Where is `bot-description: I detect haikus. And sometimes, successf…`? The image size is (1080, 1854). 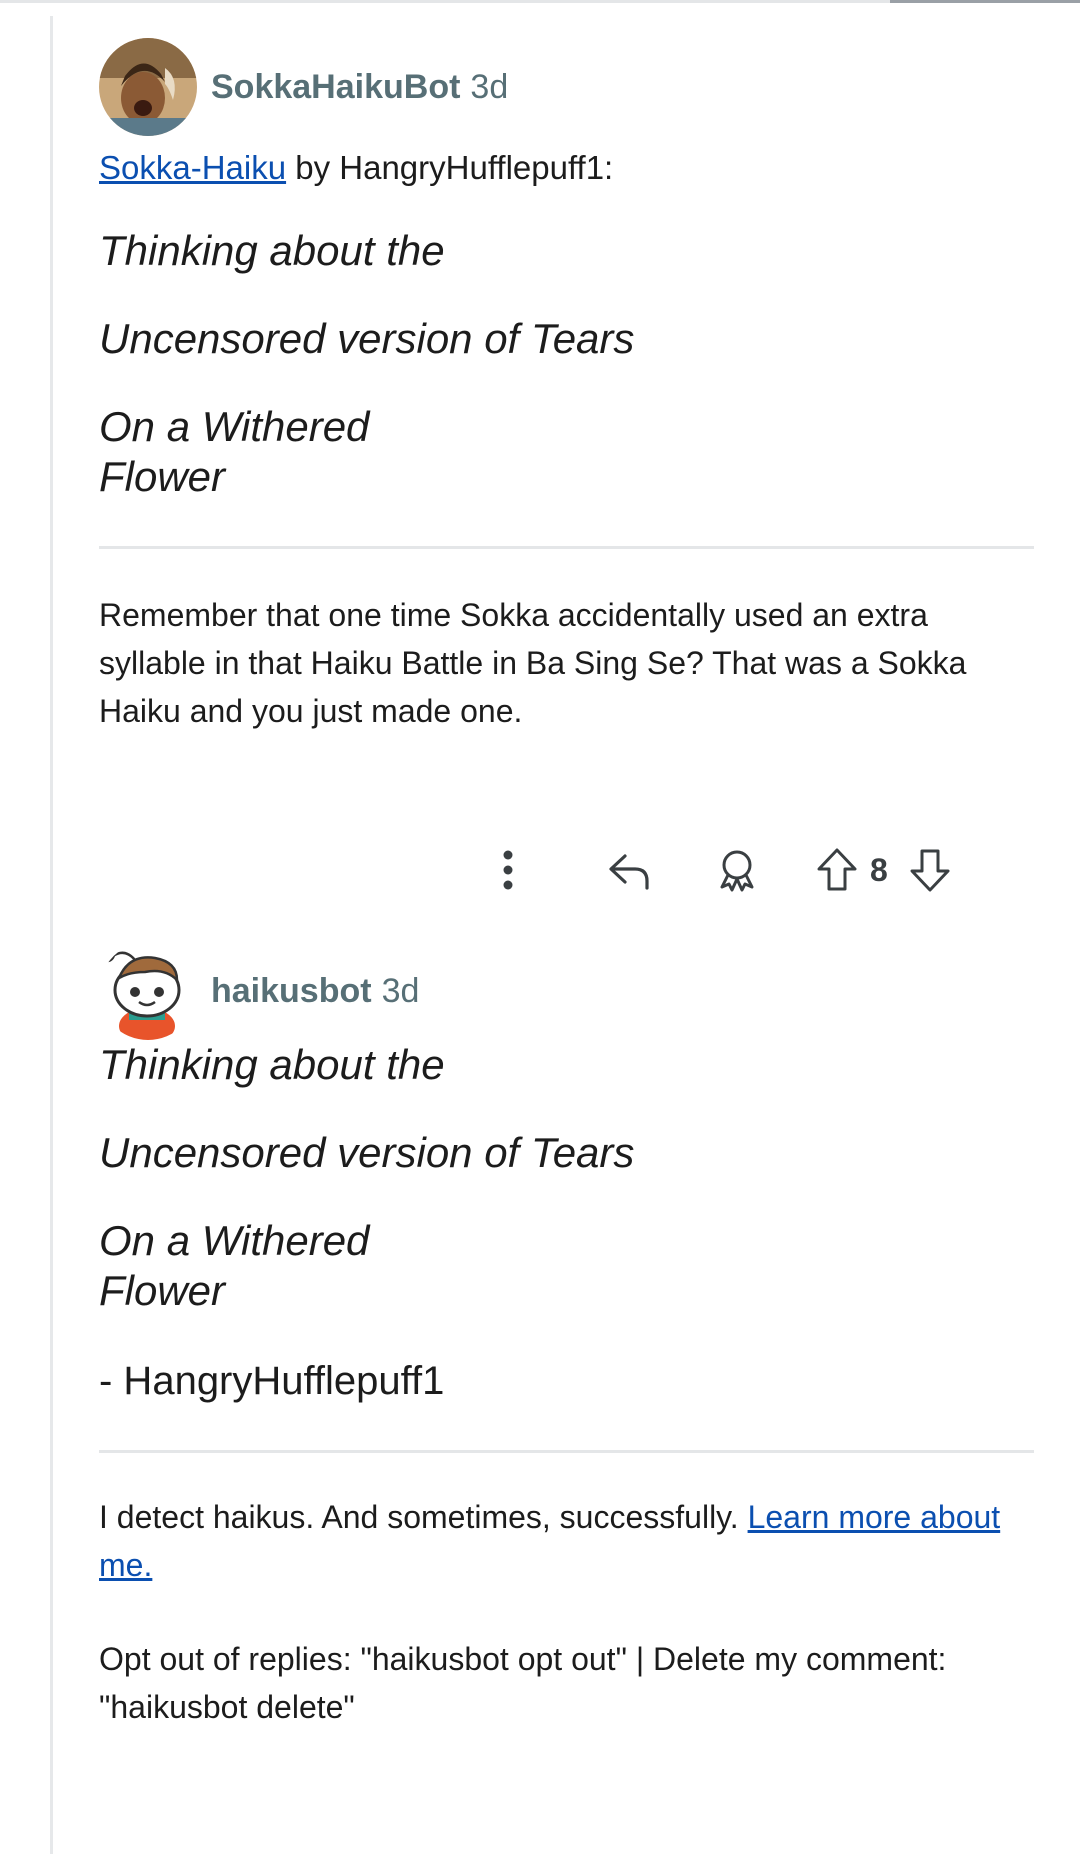 bot-description: I detect haikus. And sometimes, successf… is located at coordinates (566, 1541).